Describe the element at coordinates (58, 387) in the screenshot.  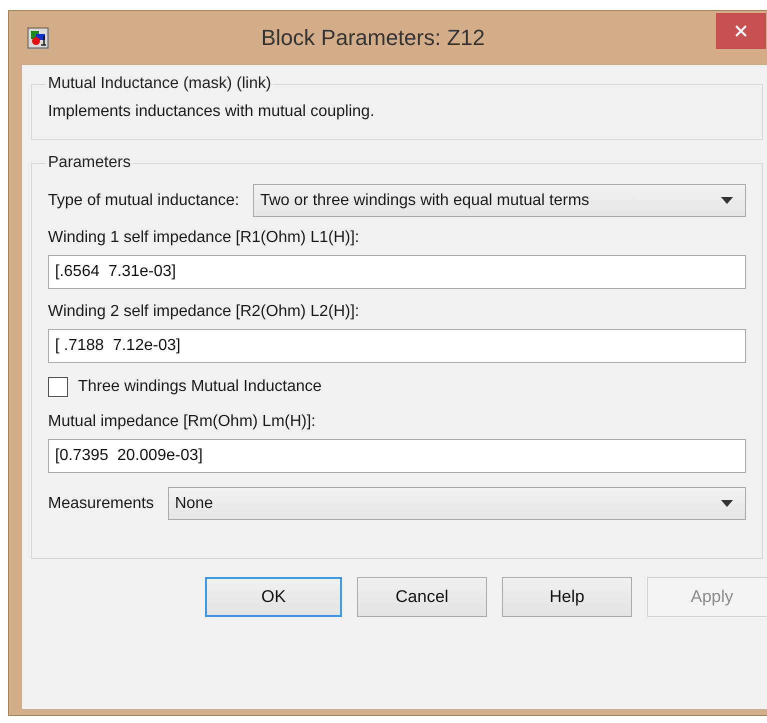
I see `checkbox` at that location.